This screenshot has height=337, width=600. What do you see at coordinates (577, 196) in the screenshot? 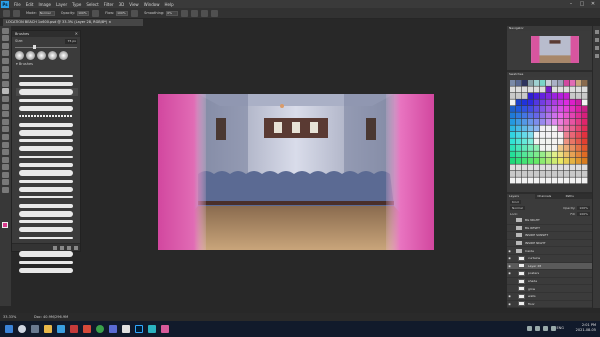
I see `tab-paths: Paths` at bounding box center [577, 196].